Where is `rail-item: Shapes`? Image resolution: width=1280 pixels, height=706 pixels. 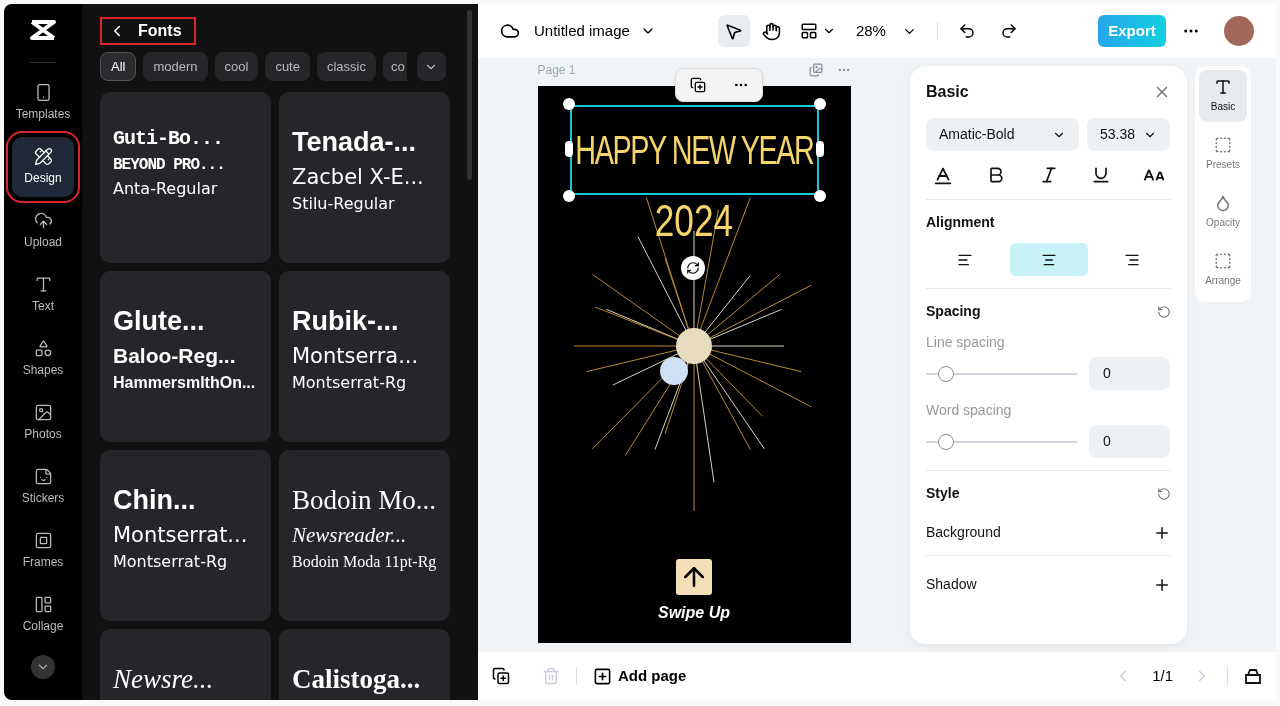 rail-item: Shapes is located at coordinates (43, 359).